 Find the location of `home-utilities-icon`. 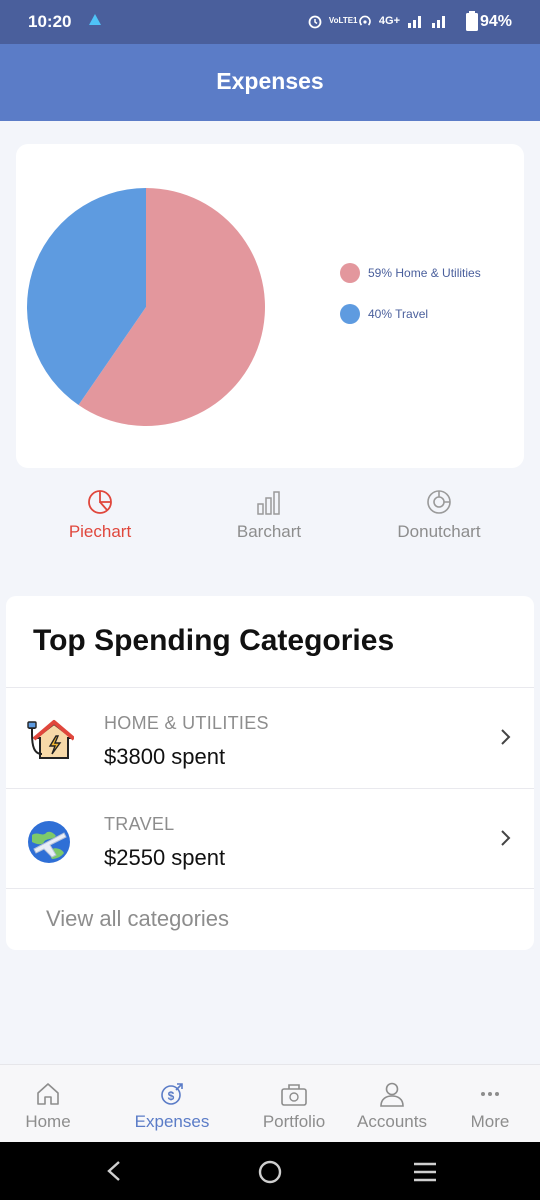

home-utilities-icon is located at coordinates (51, 742).